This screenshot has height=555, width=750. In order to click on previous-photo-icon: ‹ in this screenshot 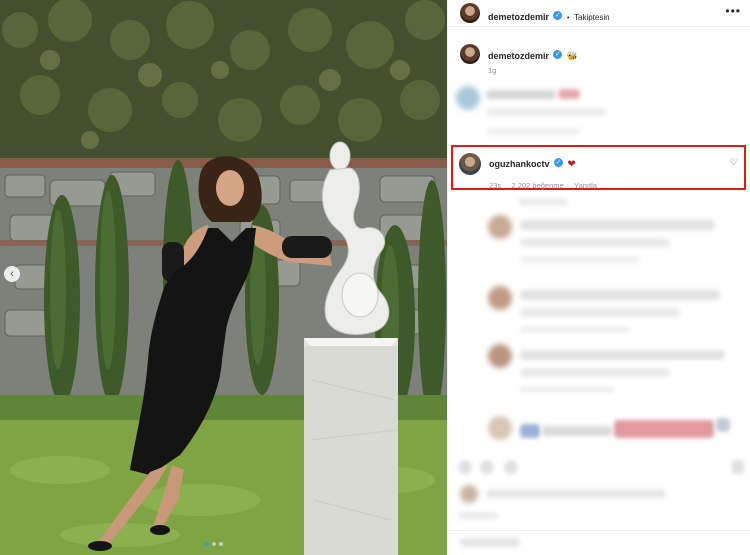, I will do `click(12, 274)`.